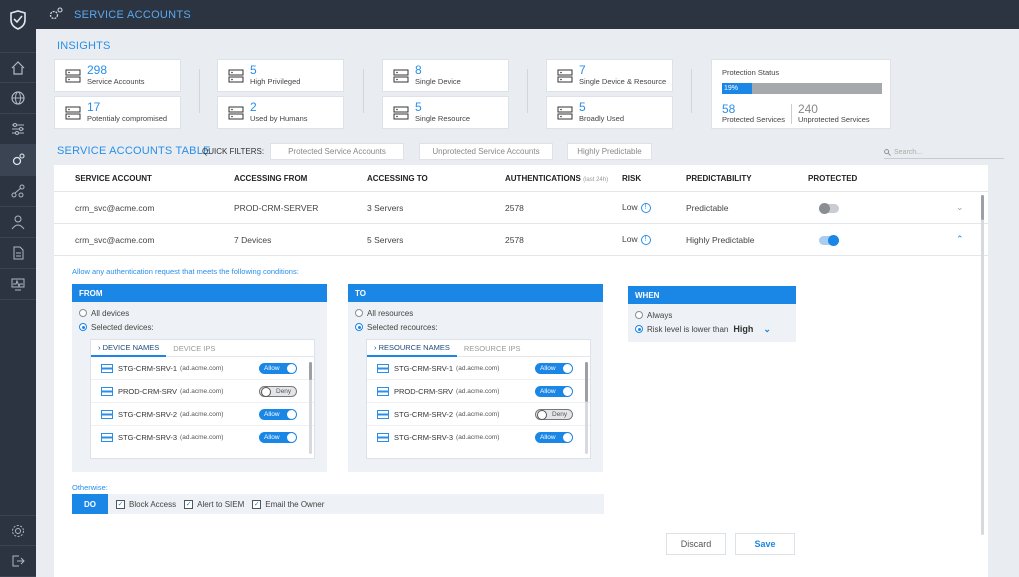 Image resolution: width=1019 pixels, height=577 pixels. Describe the element at coordinates (18, 284) in the screenshot. I see `monitor-icon` at that location.